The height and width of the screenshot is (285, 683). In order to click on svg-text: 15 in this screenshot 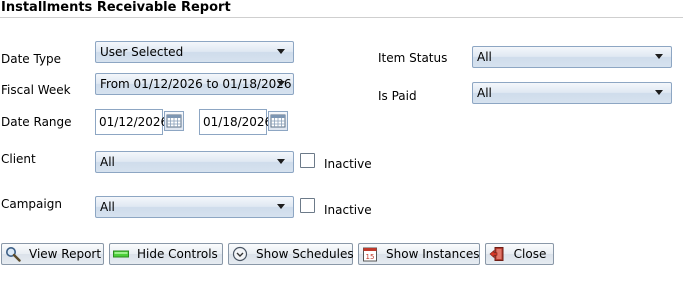, I will do `click(370, 257)`.